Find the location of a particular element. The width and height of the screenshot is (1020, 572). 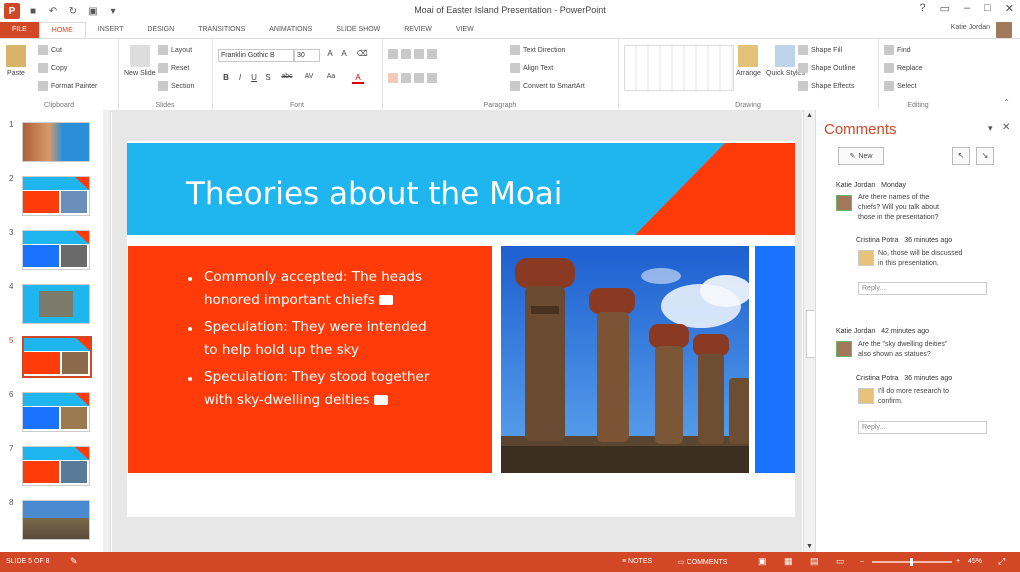

shapes-gallery is located at coordinates (679, 68).